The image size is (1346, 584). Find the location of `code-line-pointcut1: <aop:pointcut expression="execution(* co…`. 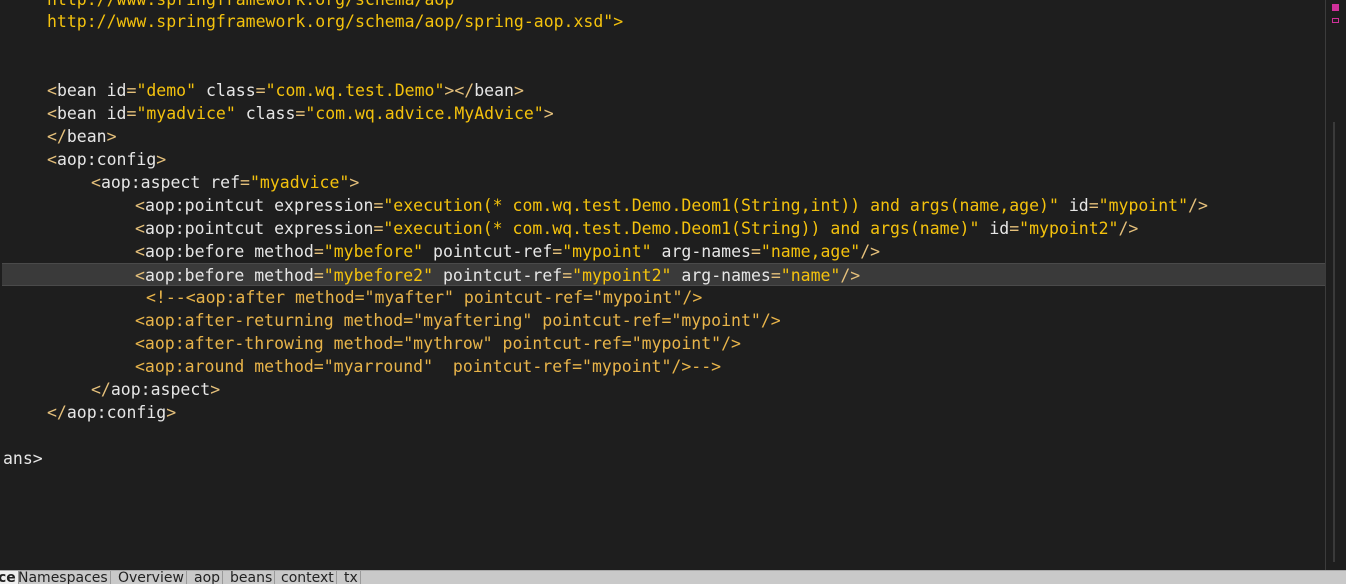

code-line-pointcut1: <aop:pointcut expression="execution(* co… is located at coordinates (671, 205).